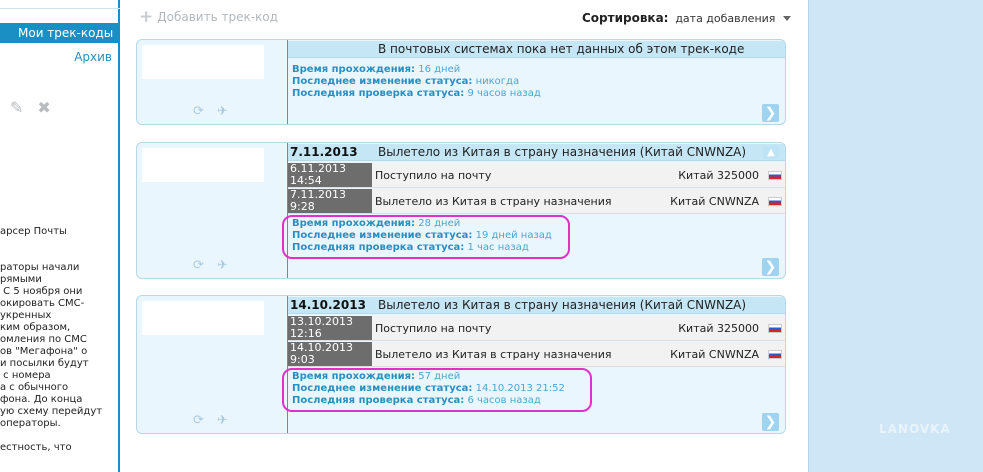  Describe the element at coordinates (771, 152) in the screenshot. I see `chevron-up-icon: ▲` at that location.